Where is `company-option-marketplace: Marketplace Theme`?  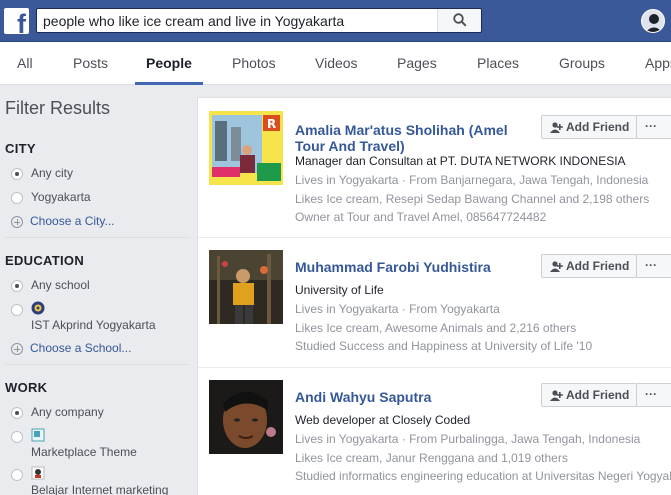 company-option-marketplace: Marketplace Theme is located at coordinates (74, 443).